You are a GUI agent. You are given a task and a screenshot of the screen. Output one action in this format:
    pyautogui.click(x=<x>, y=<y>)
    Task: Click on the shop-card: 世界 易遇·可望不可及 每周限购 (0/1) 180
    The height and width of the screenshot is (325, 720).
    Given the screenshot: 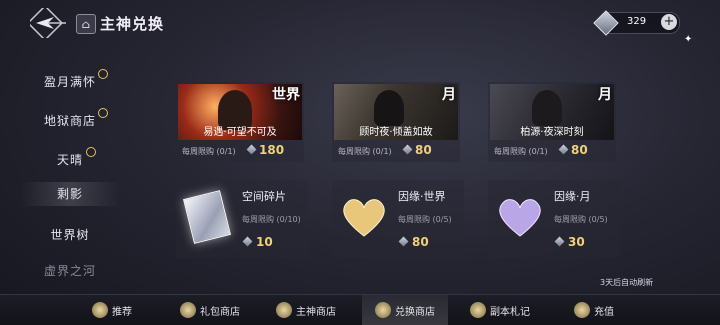 What is the action you would take?
    pyautogui.click(x=240, y=122)
    